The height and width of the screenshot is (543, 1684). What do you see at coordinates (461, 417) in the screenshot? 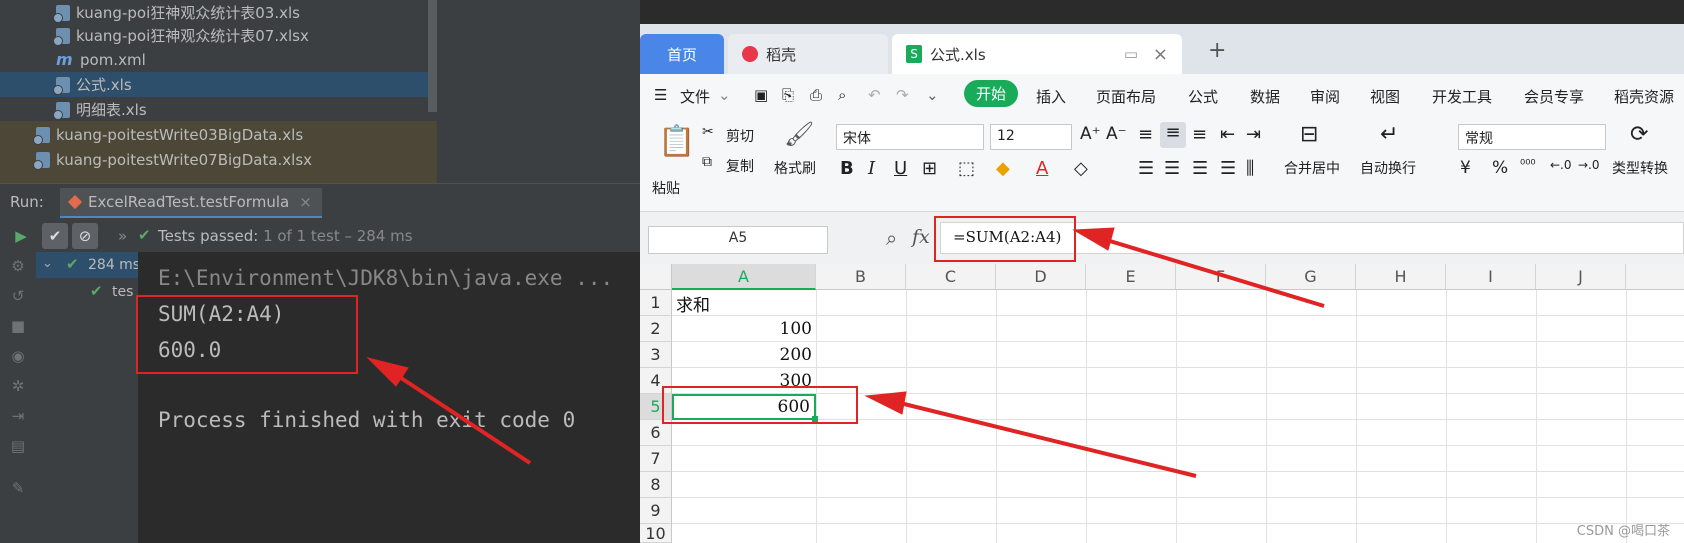
I see `arrow-console` at bounding box center [461, 417].